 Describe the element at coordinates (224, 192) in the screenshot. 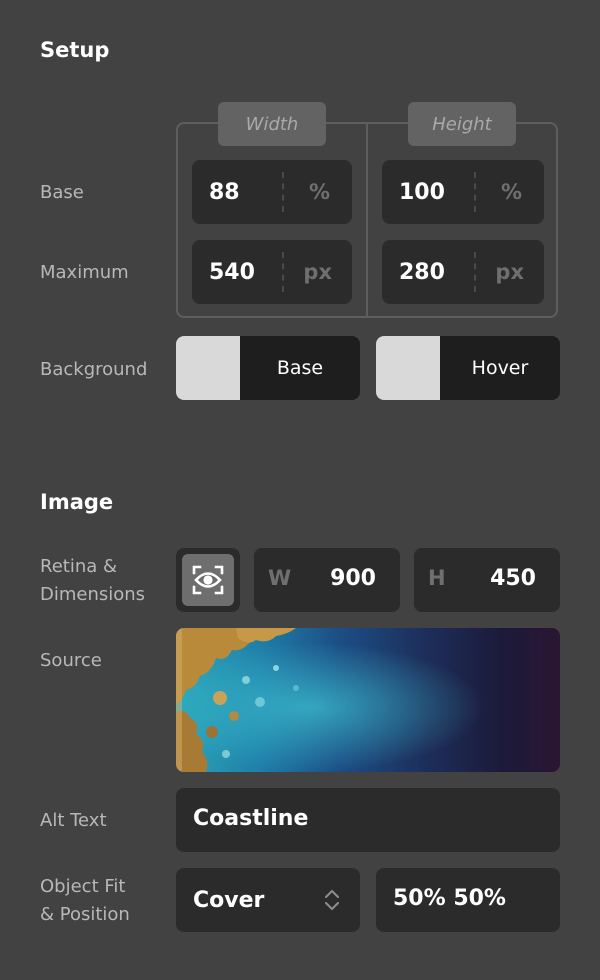

I see `base-width-value: 88` at that location.